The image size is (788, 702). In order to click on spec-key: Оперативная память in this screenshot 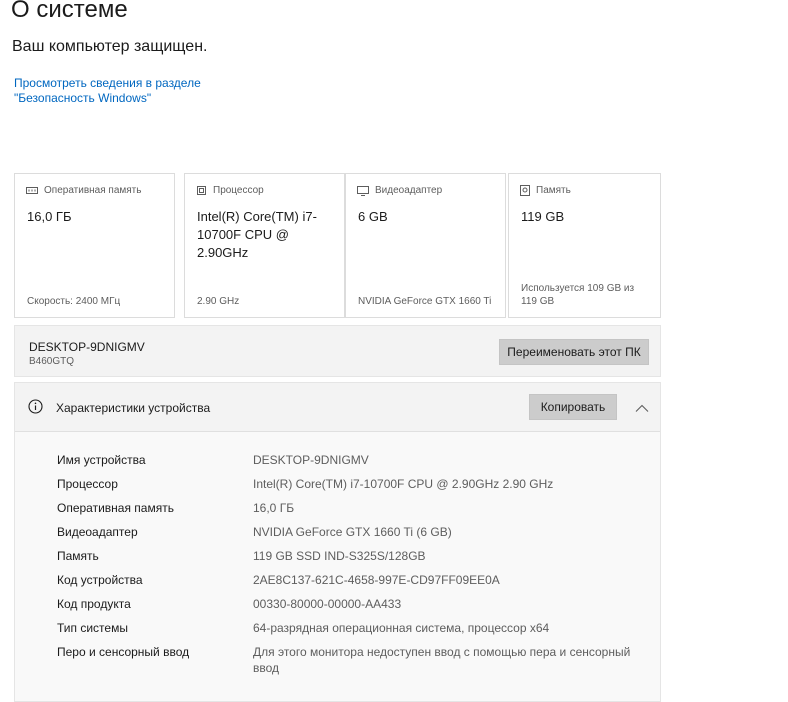, I will do `click(115, 508)`.